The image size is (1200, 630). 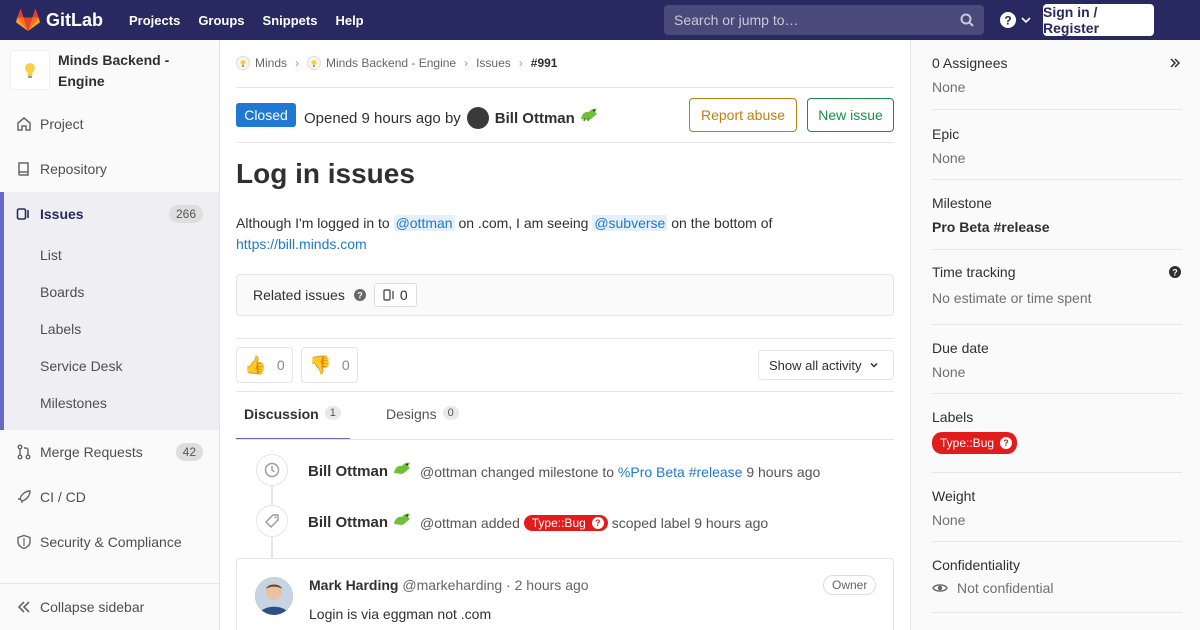 I want to click on user-mention: @subverse, so click(x=630, y=223).